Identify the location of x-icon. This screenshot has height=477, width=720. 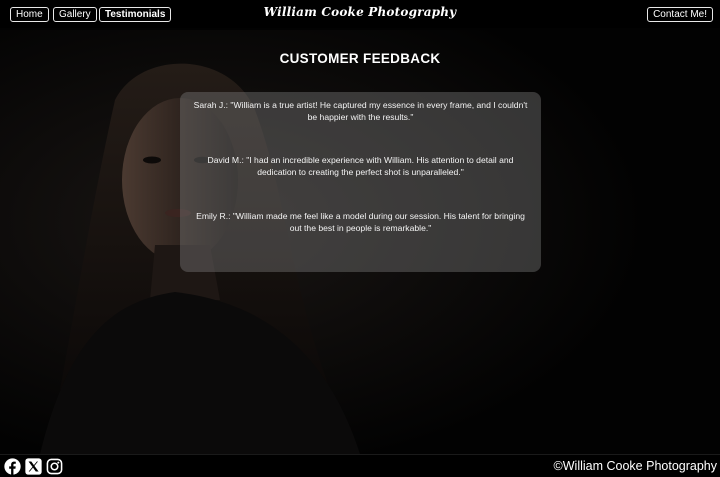
(33, 466).